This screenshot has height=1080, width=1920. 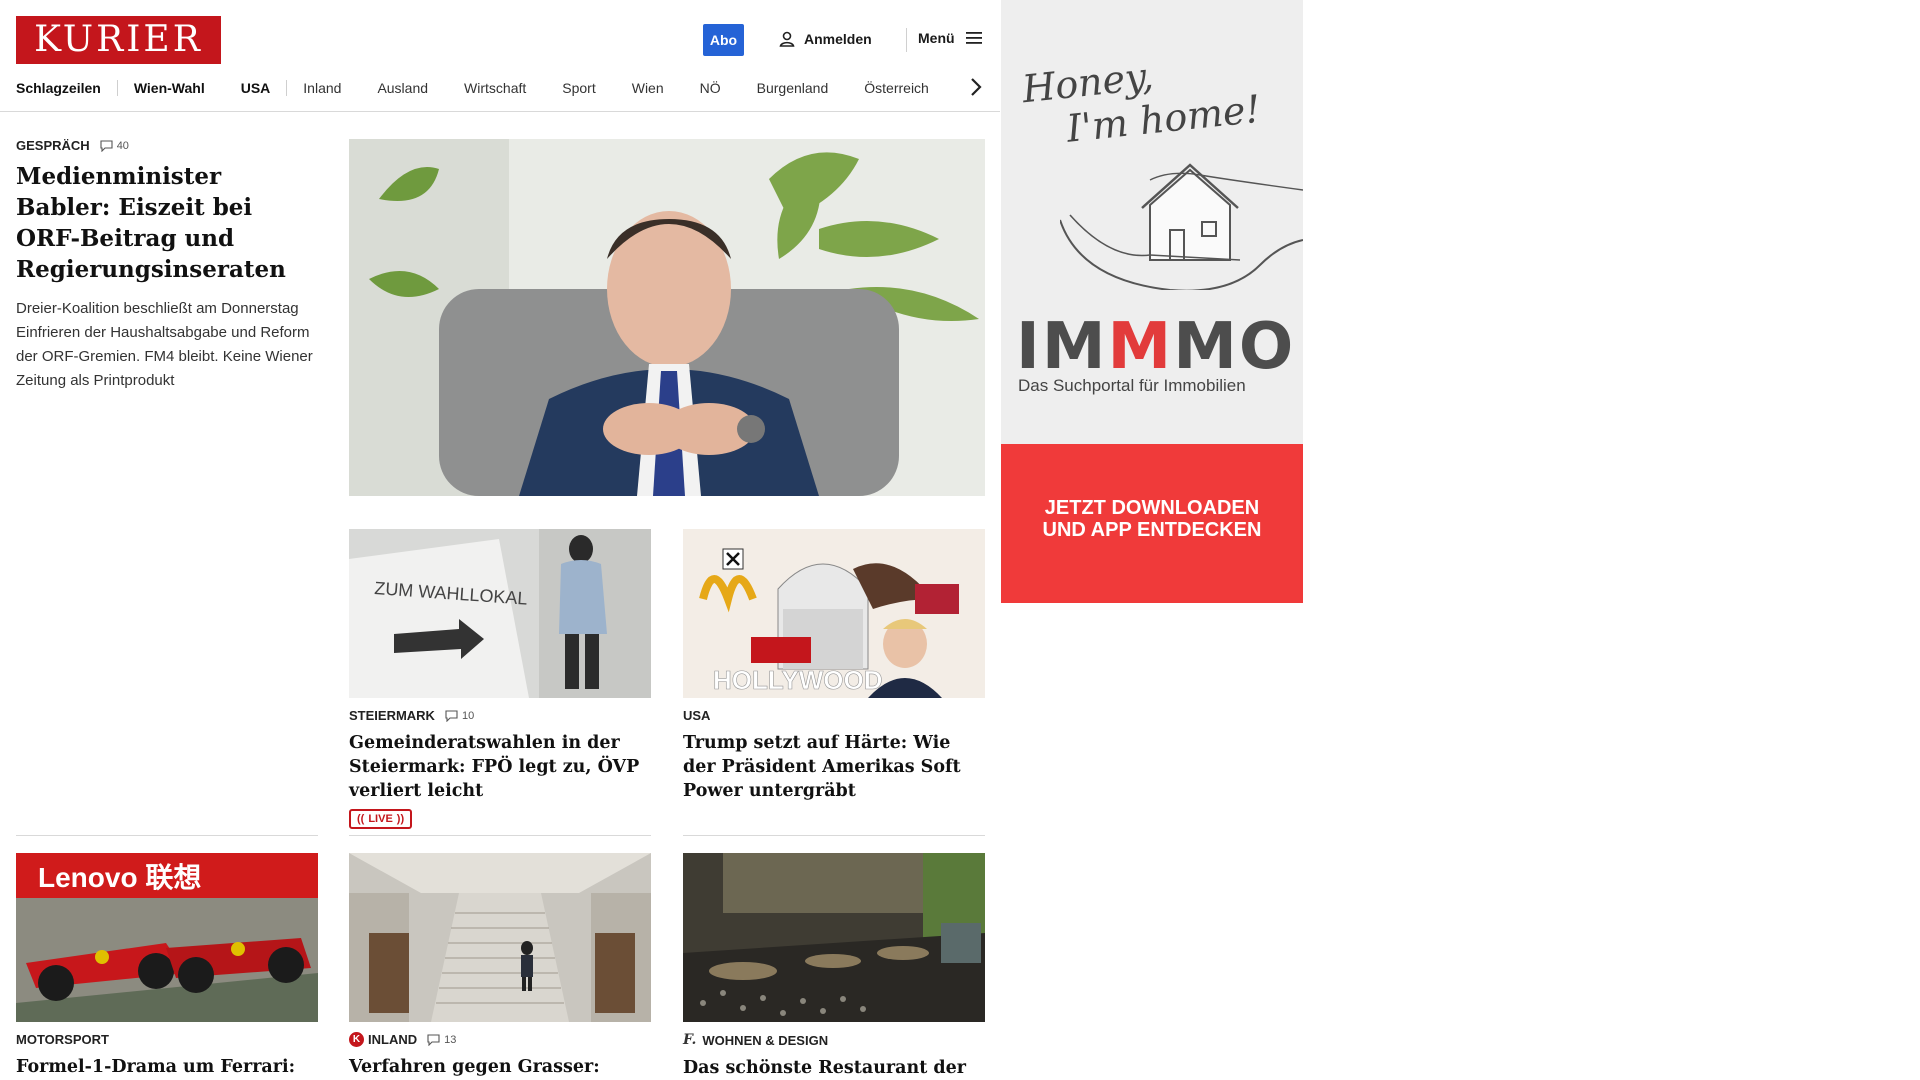 What do you see at coordinates (400, 819) in the screenshot?
I see `live-signal-icon: ))` at bounding box center [400, 819].